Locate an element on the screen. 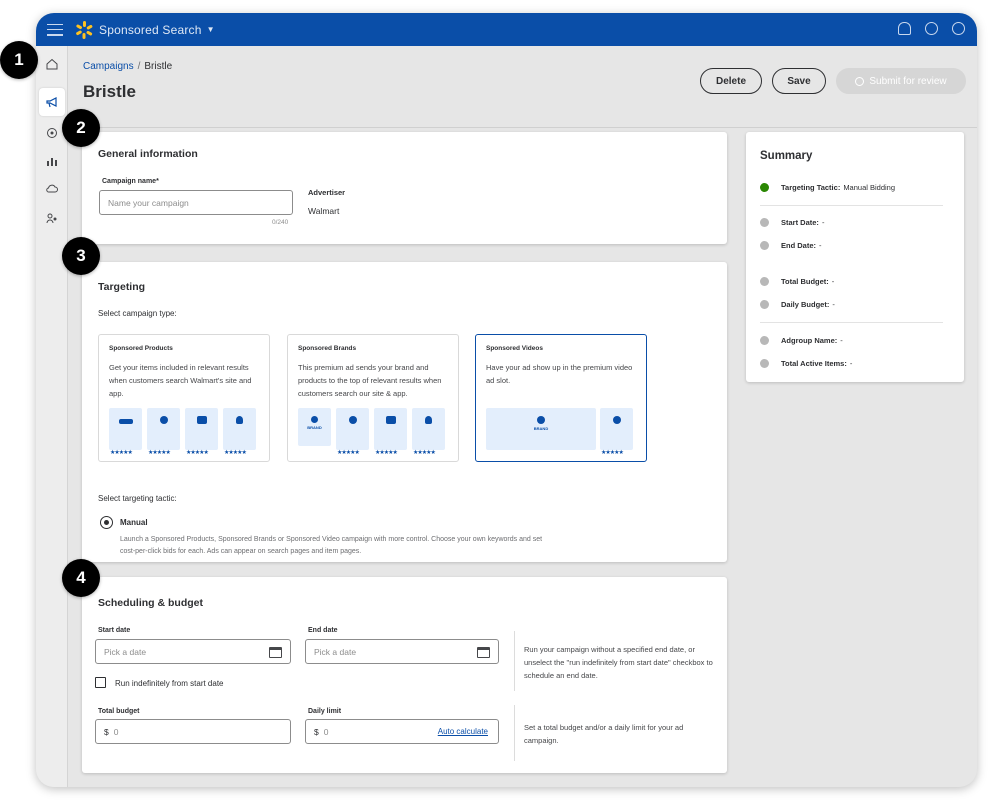 The height and width of the screenshot is (800, 991). breadcrumb-current: Bristle is located at coordinates (158, 66).